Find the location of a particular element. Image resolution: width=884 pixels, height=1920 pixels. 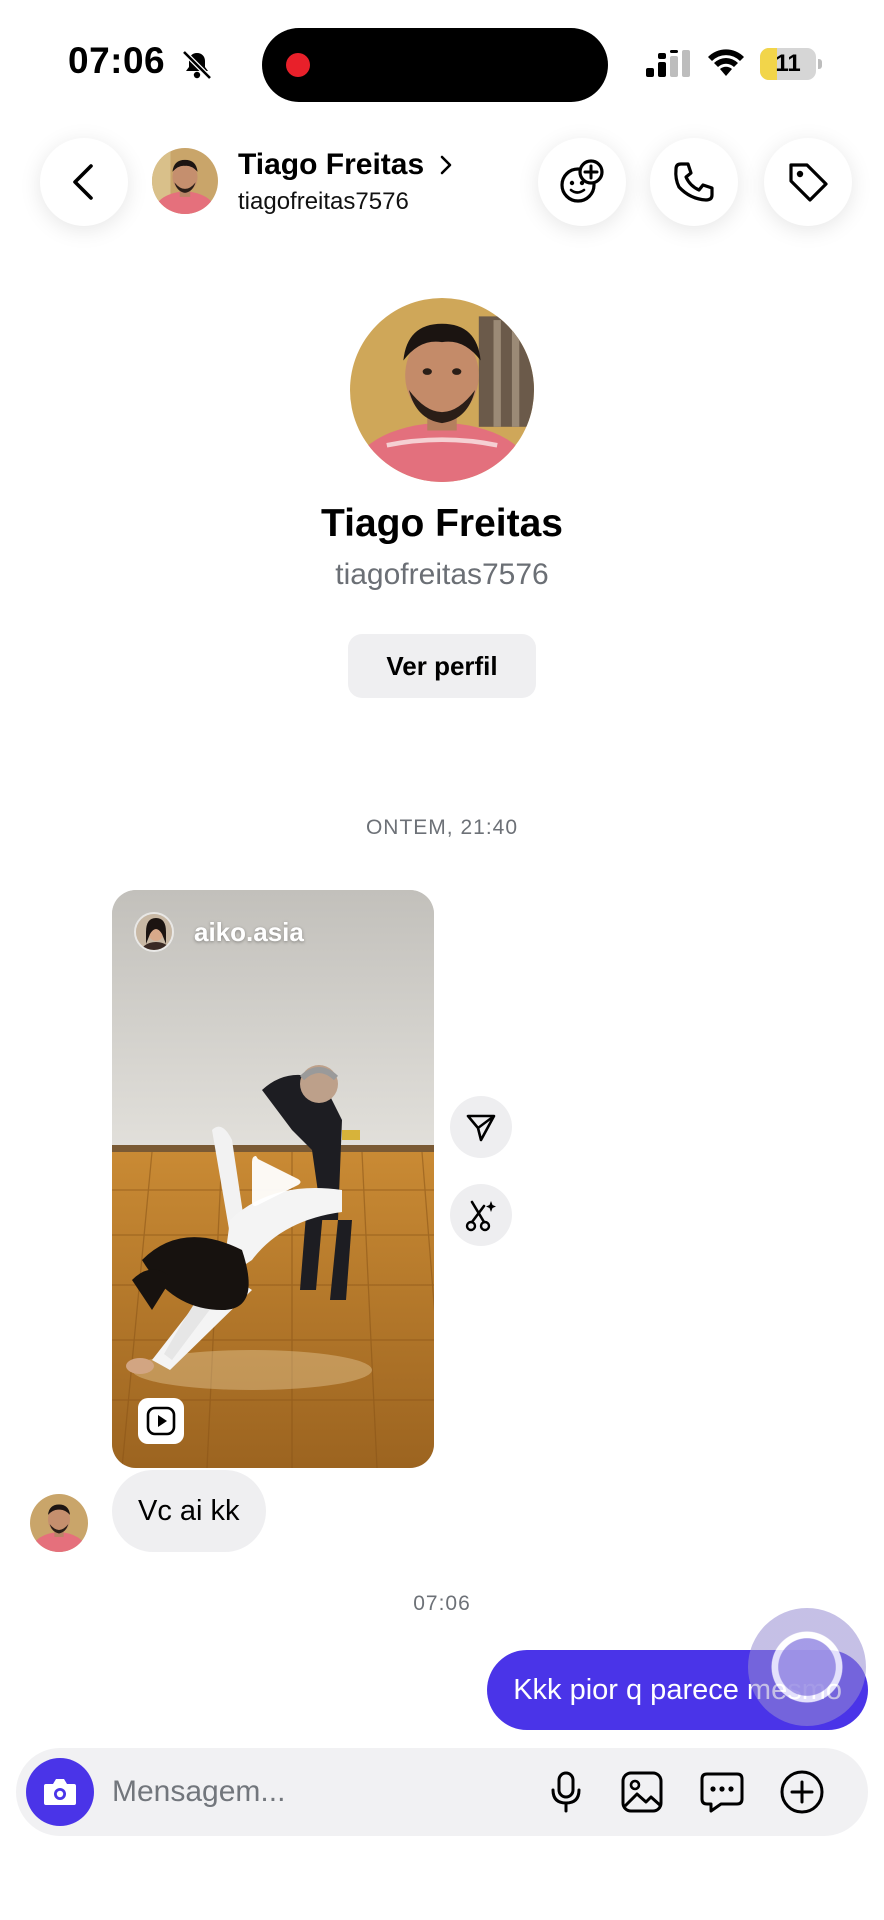

sticker-button is located at coordinates (722, 1792).